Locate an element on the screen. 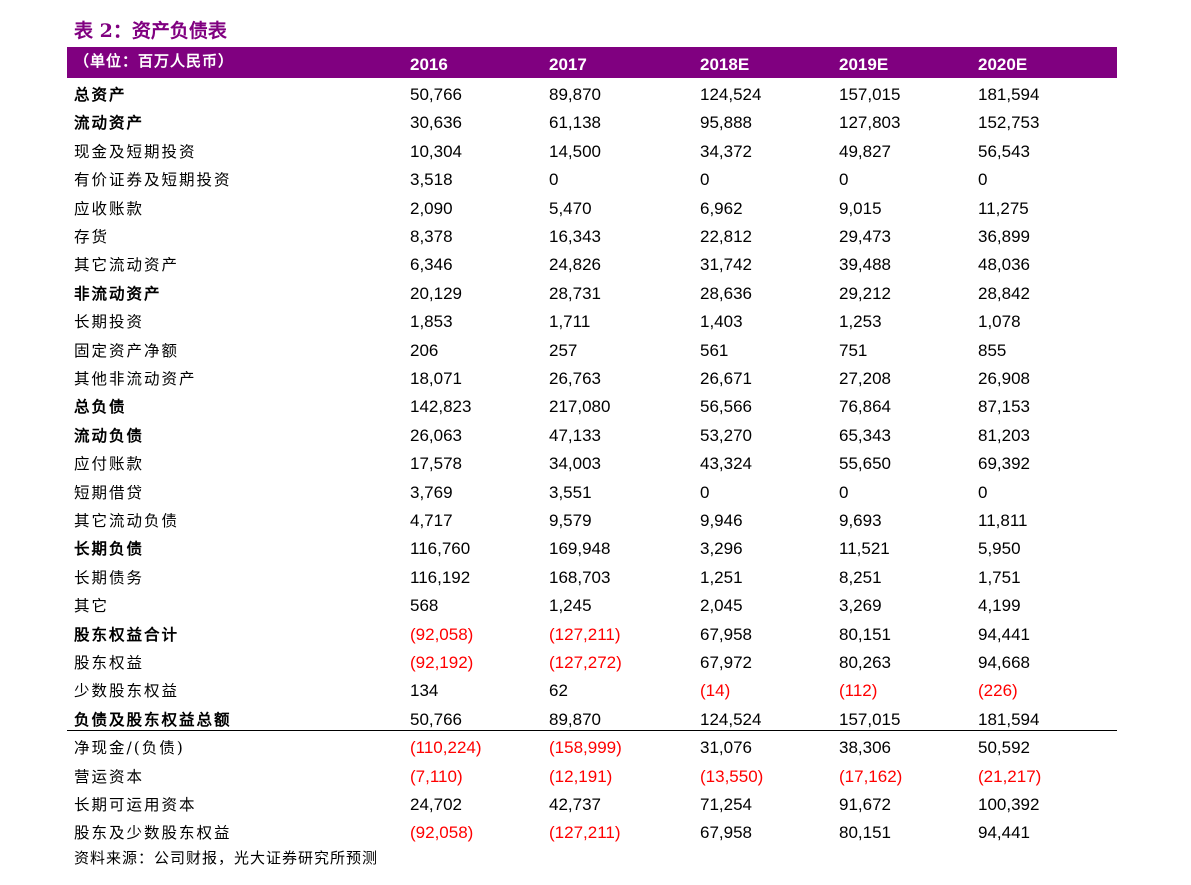 This screenshot has width=1191, height=885. row-label: 应付账款 is located at coordinates (109, 464).